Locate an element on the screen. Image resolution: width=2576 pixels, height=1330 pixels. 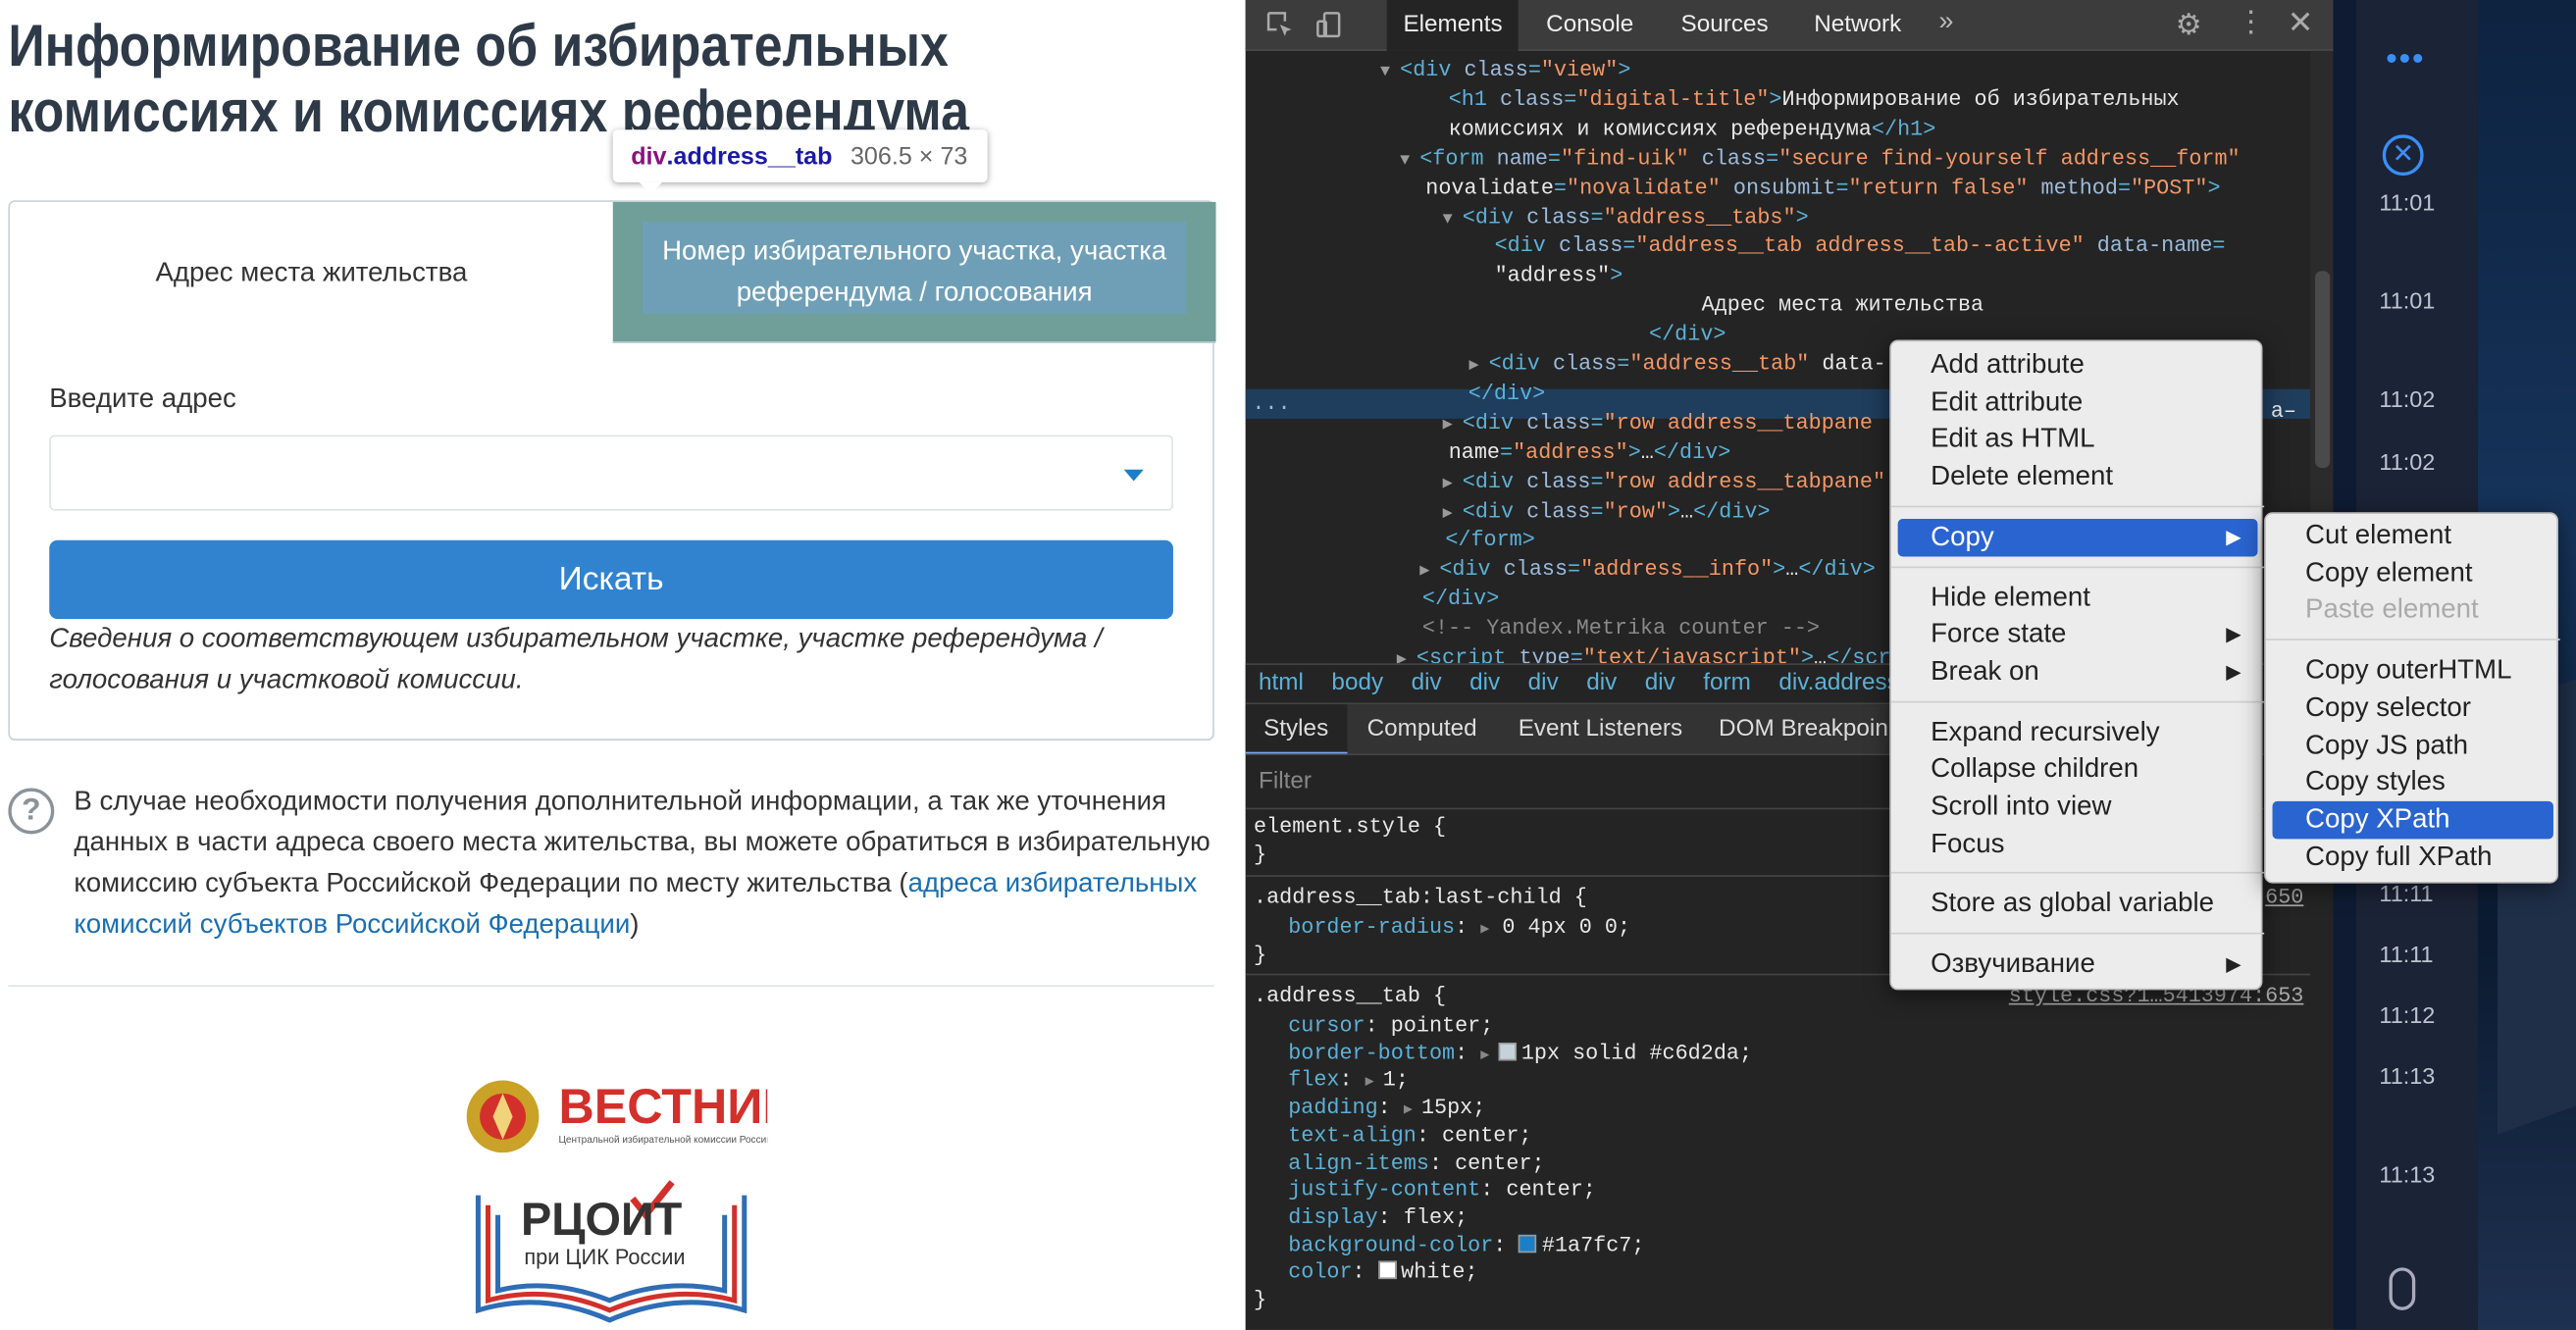
style-property: text-align: center; is located at coordinates (1409, 1135).